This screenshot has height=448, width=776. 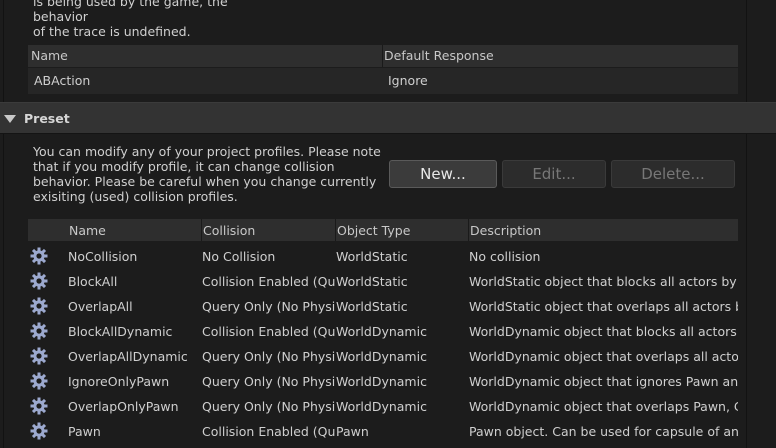 I want to click on section-title: Preset, so click(x=47, y=118).